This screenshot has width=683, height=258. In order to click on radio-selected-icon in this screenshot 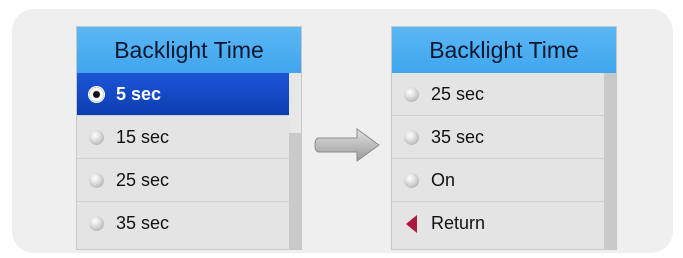, I will do `click(96, 94)`.